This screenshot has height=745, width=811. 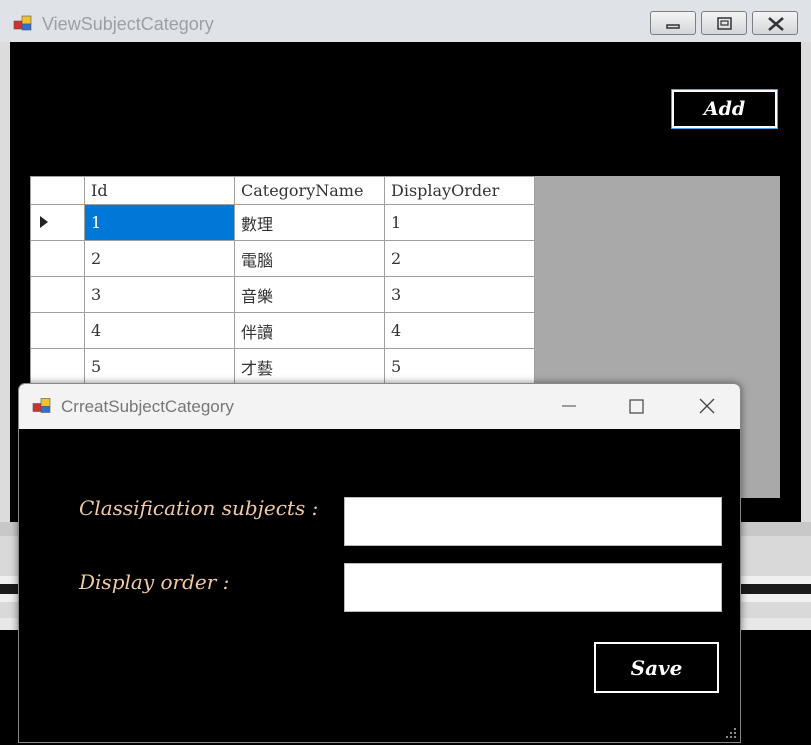 What do you see at coordinates (309, 222) in the screenshot?
I see `cell-category-name: 數理` at bounding box center [309, 222].